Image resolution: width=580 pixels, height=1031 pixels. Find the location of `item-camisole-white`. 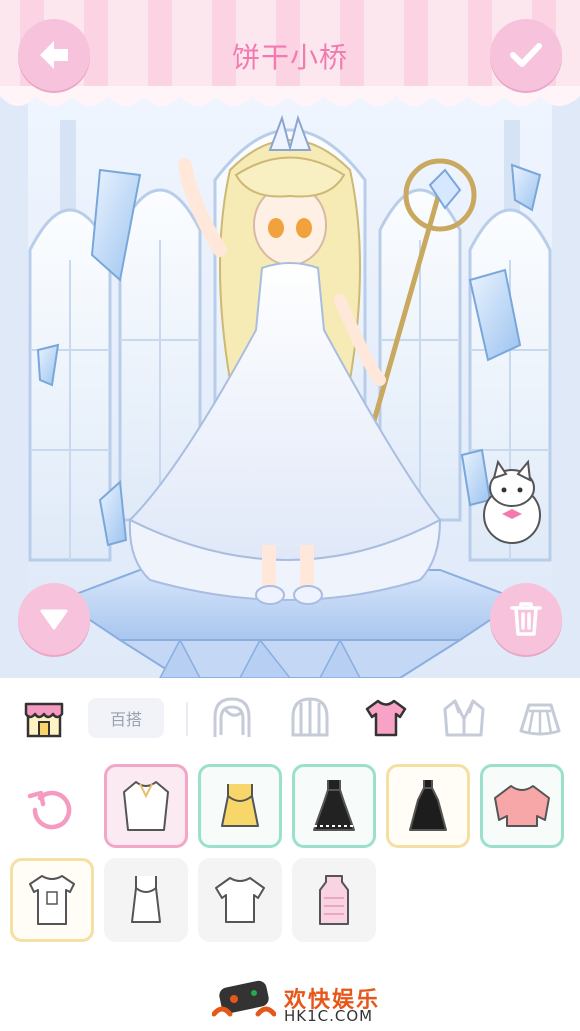

item-camisole-white is located at coordinates (146, 900).